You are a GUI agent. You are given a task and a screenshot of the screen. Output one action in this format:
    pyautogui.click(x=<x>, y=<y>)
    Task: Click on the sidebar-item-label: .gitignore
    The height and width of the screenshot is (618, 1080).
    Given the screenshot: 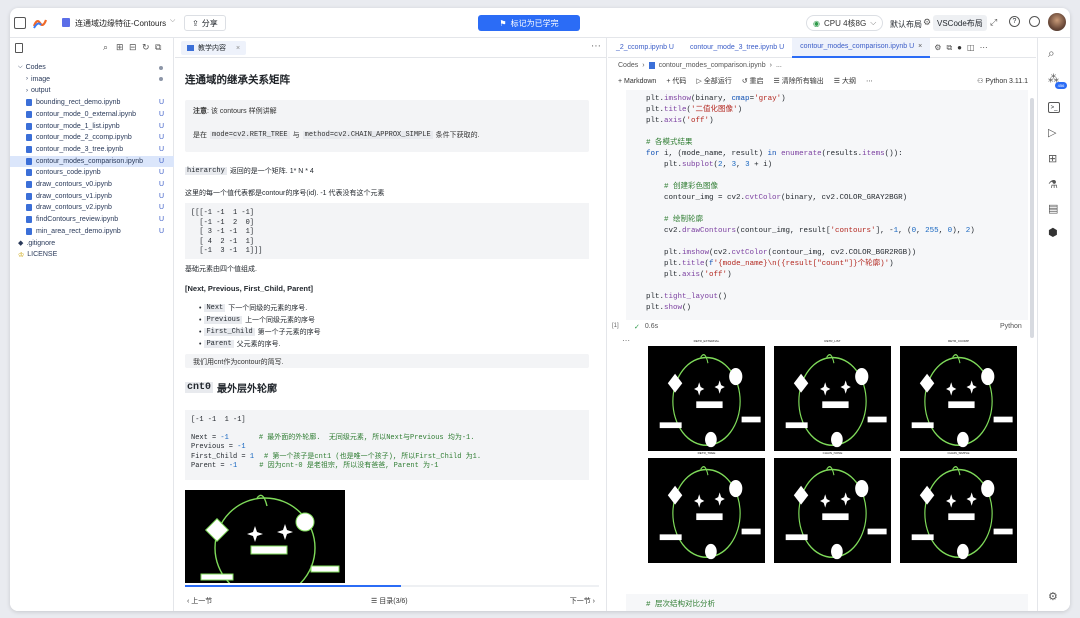 What is the action you would take?
    pyautogui.click(x=41, y=243)
    